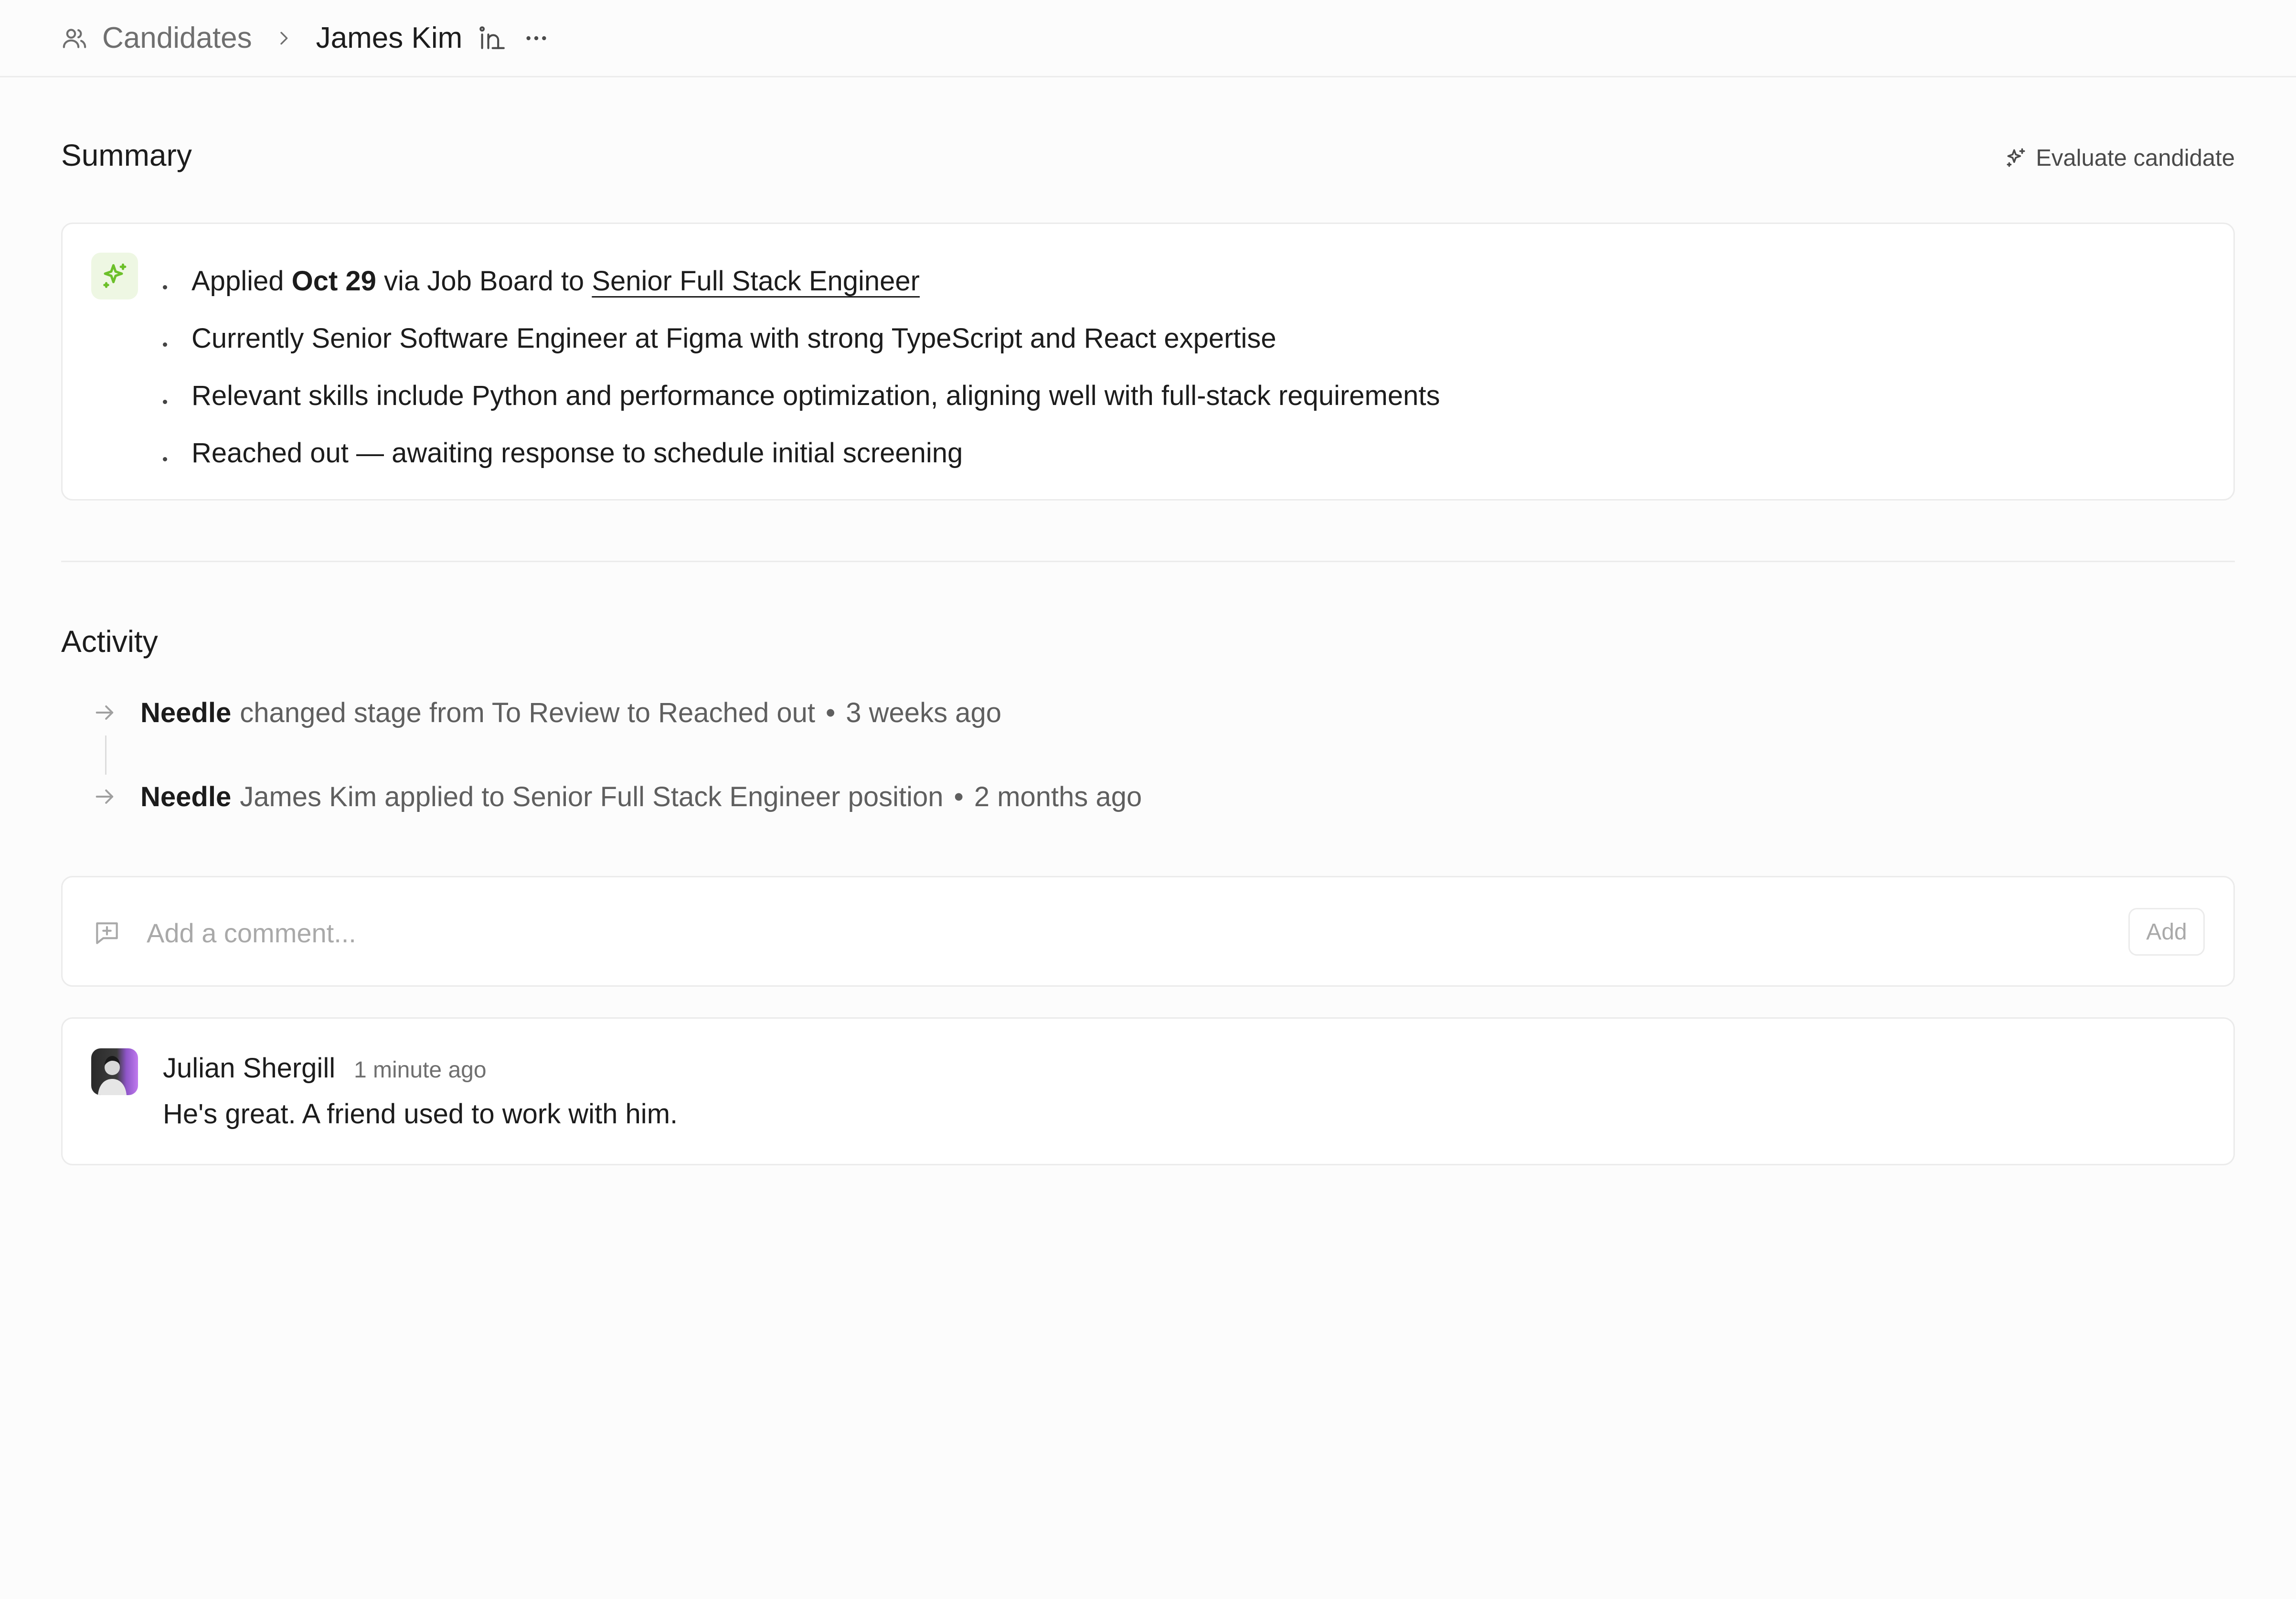 This screenshot has width=2296, height=1599. What do you see at coordinates (283, 38) in the screenshot?
I see `chevron-right-icon` at bounding box center [283, 38].